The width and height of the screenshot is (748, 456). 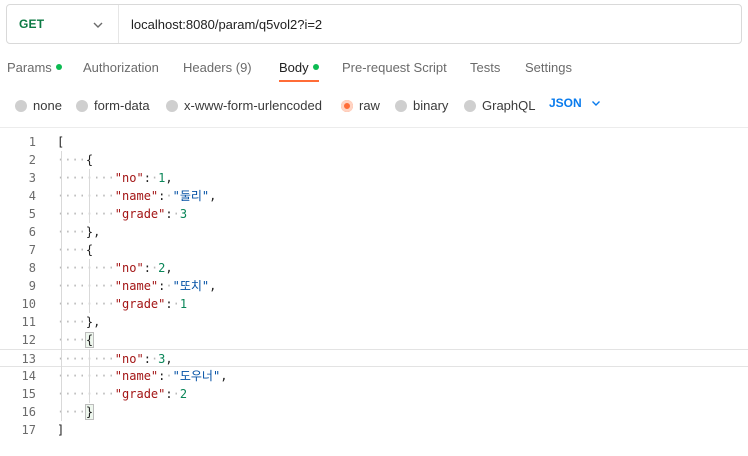 What do you see at coordinates (394, 67) in the screenshot?
I see `tab-pre-request-script: Pre-request Script` at bounding box center [394, 67].